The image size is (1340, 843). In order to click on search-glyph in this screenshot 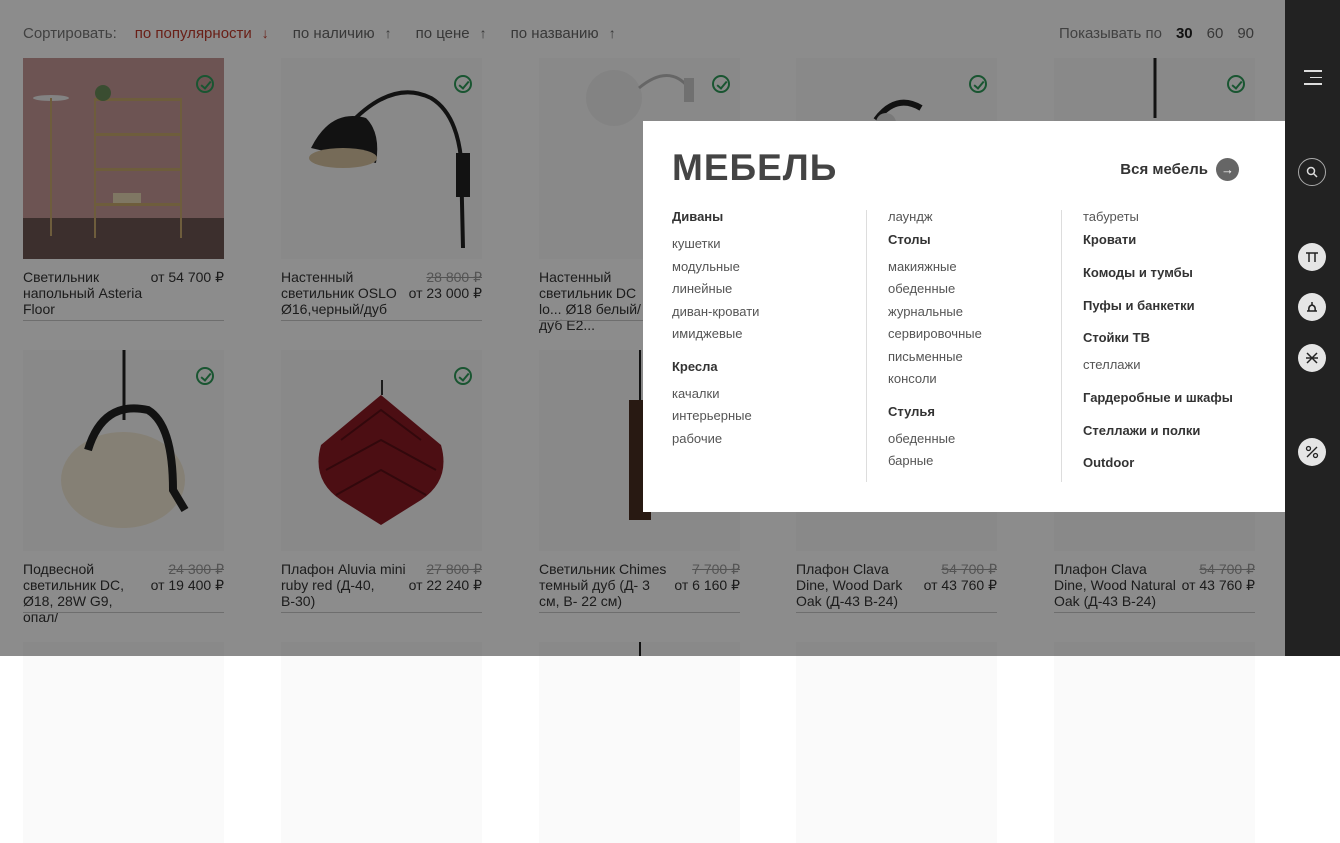, I will do `click(1312, 172)`.